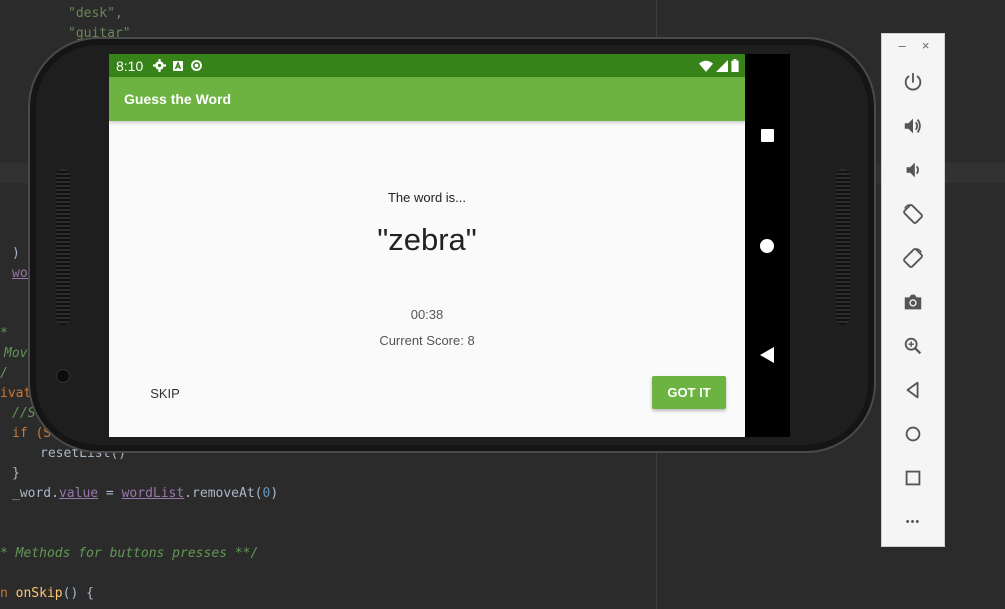  I want to click on code-line: *, so click(4, 333).